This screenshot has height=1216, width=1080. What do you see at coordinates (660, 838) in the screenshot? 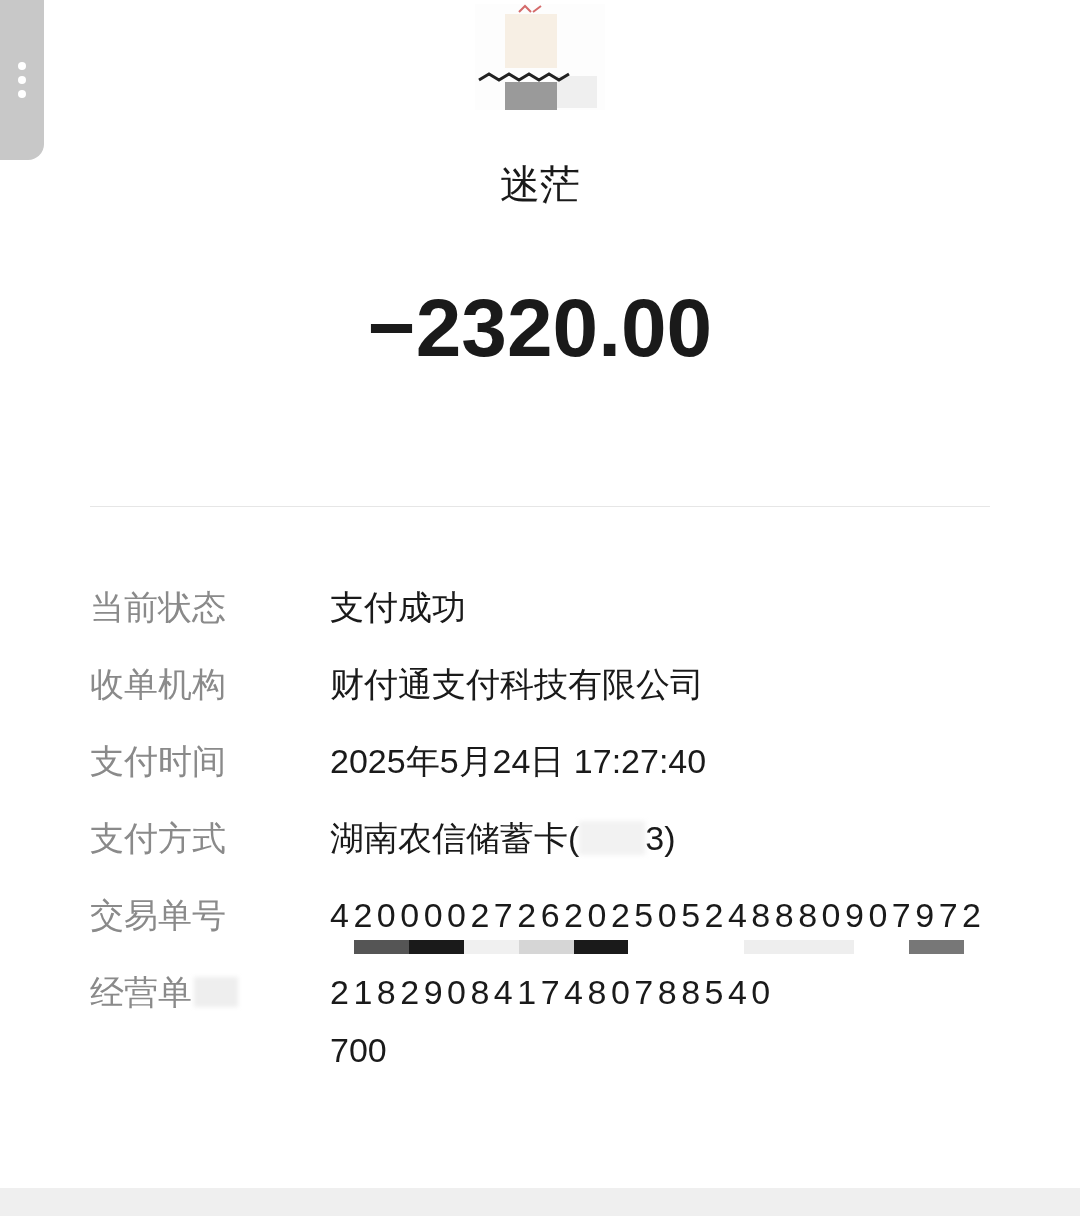
I see `field-value: 3)` at bounding box center [660, 838].